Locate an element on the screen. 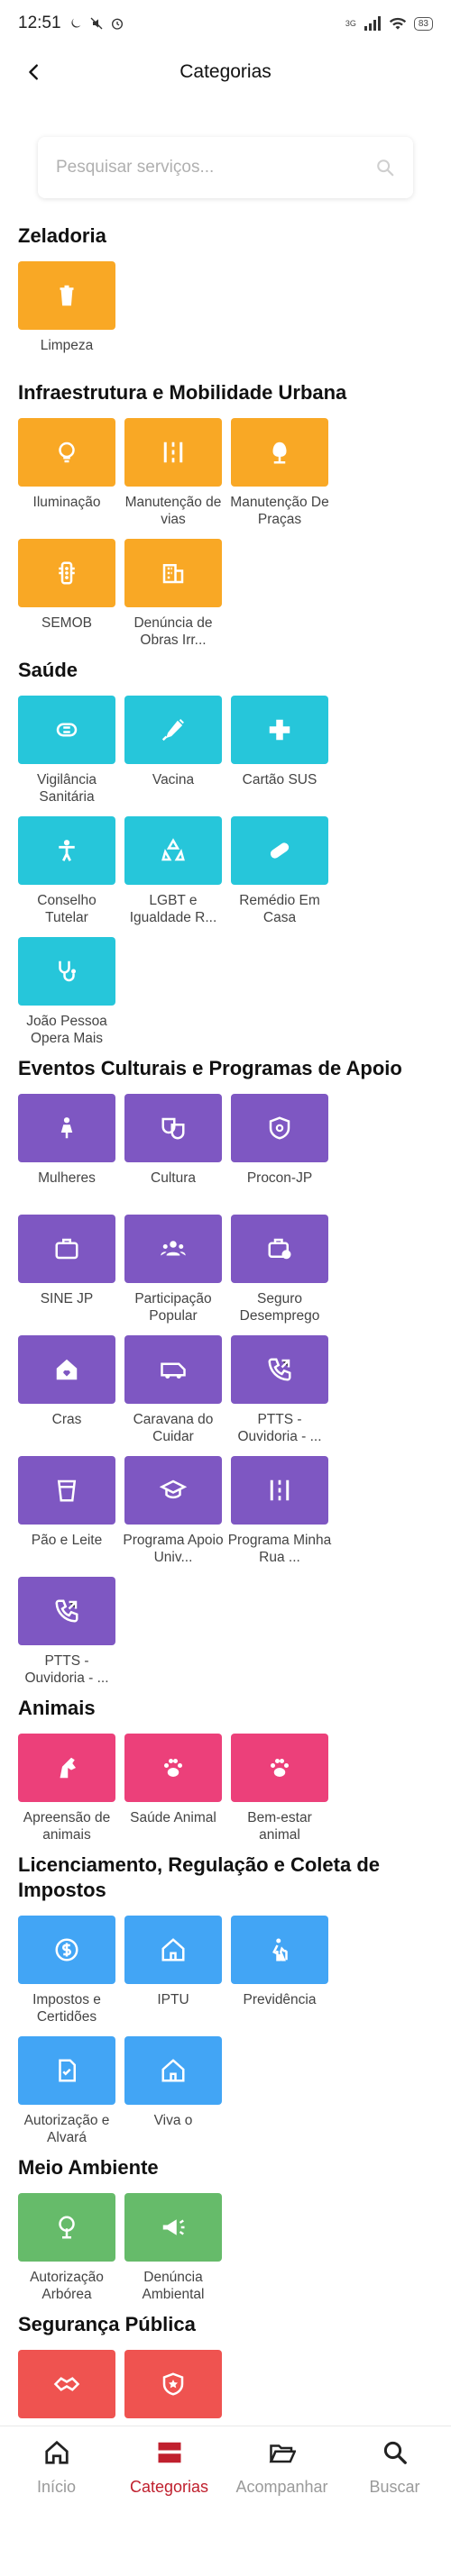  category-item-previdencia: Previdência is located at coordinates (279, 1970).